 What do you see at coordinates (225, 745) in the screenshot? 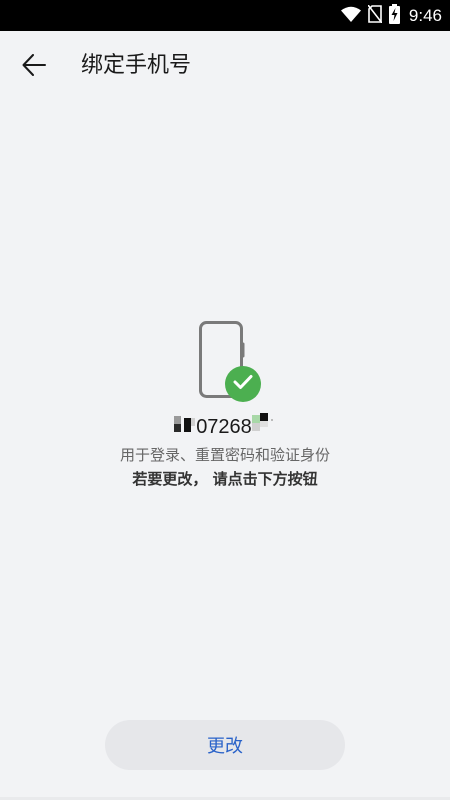
I see `change-button: 更改` at bounding box center [225, 745].